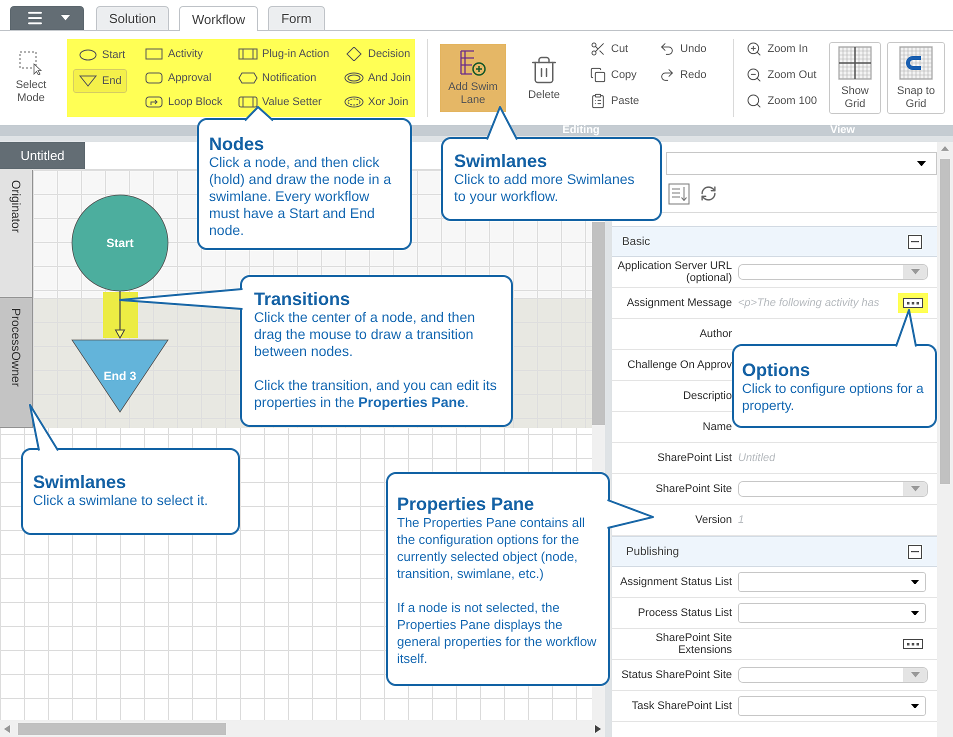 The image size is (953, 737). I want to click on transition-arrow, so click(120, 315).